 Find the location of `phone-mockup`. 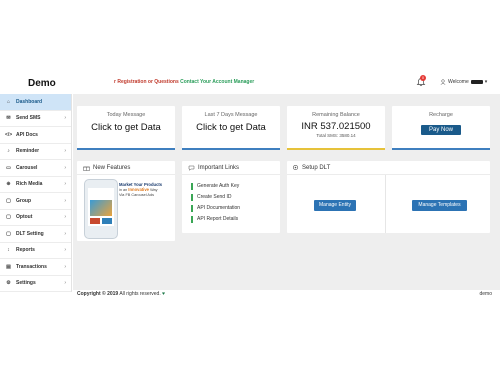

phone-mockup is located at coordinates (101, 209).